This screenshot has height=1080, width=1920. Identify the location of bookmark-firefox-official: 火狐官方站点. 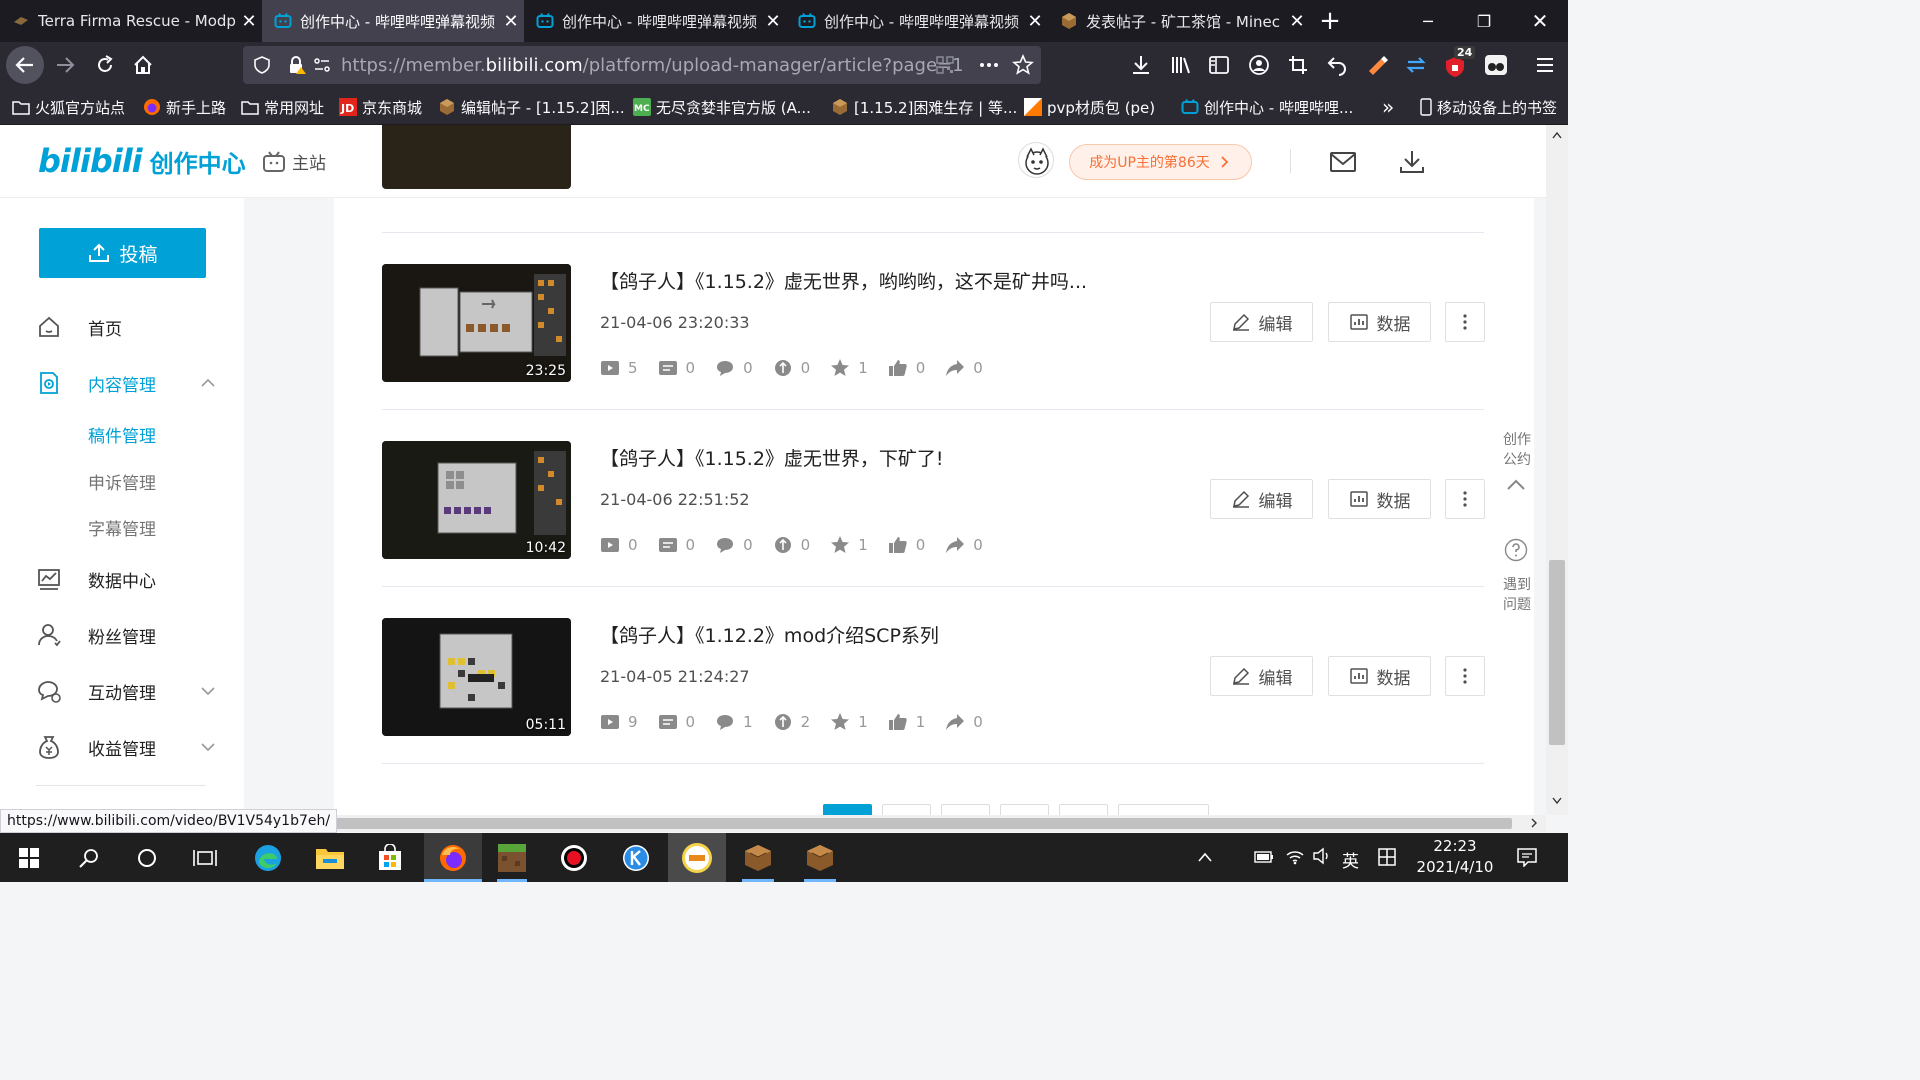
(68, 107).